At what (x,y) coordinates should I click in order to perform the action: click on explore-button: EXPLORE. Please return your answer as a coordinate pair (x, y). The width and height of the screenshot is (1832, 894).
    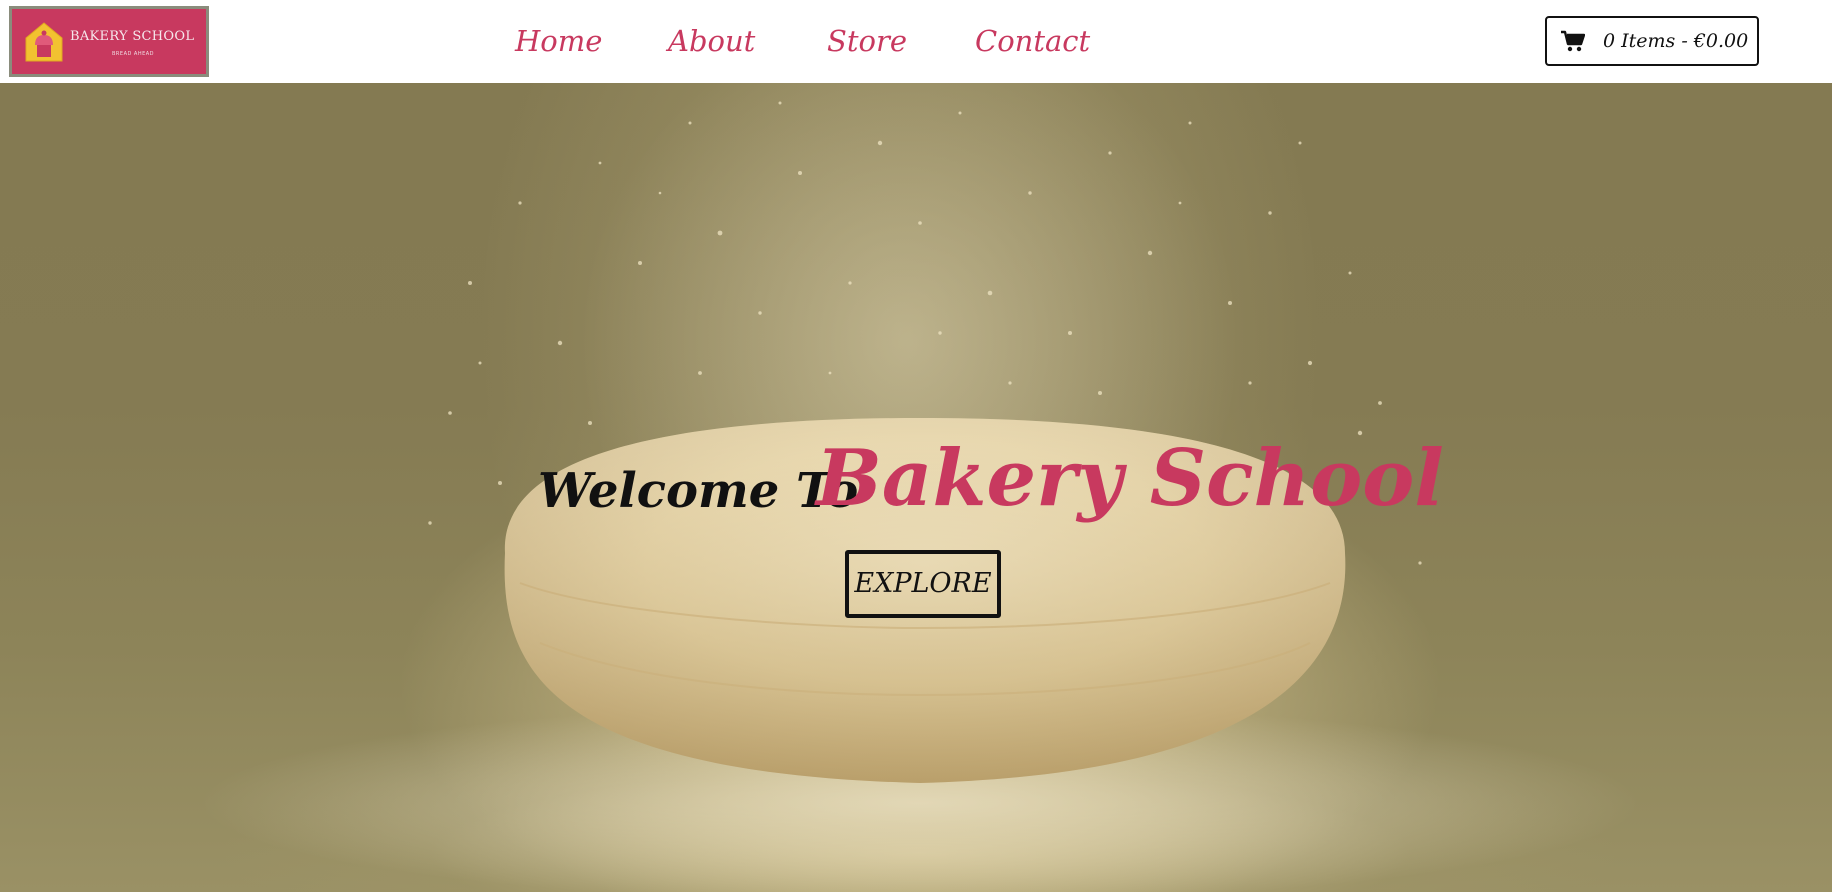
    Looking at the image, I should click on (923, 584).